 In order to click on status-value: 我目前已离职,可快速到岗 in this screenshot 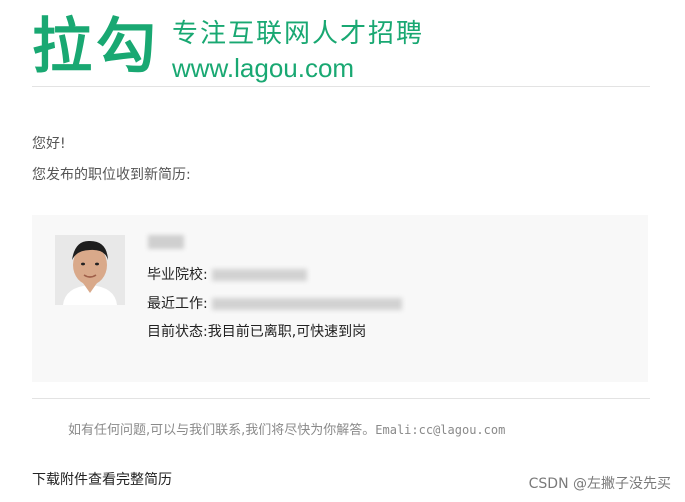, I will do `click(287, 332)`.